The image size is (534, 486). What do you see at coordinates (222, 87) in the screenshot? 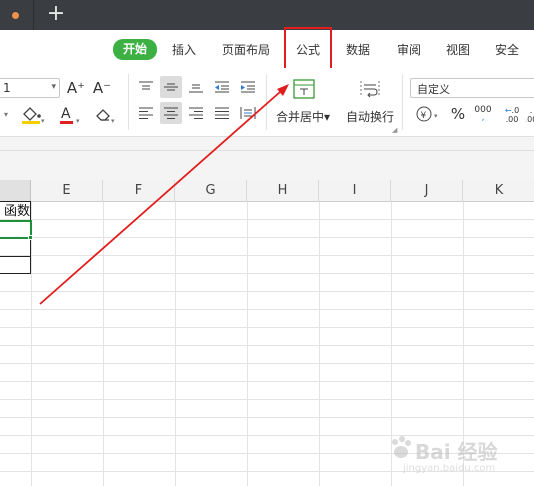
I see `indent-decrease-button` at bounding box center [222, 87].